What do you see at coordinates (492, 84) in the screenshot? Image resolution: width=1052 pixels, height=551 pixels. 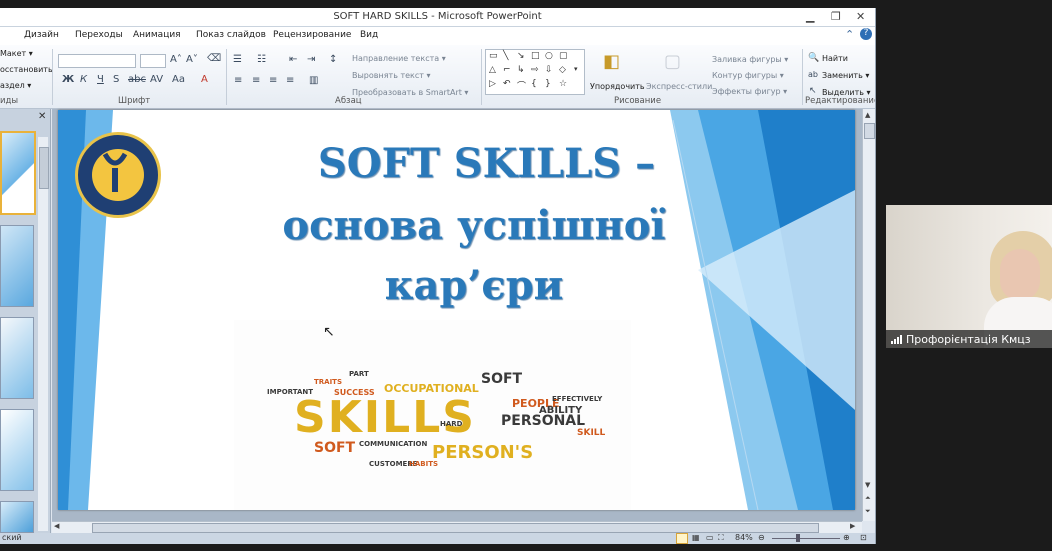 I see `callout-shape-icon: ▷` at bounding box center [492, 84].